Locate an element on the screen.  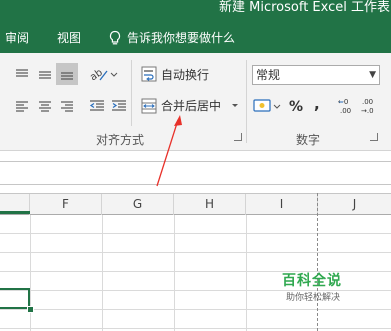
window-title: 新建 Microsoft Excel 工作表 - is located at coordinates (305, 7).